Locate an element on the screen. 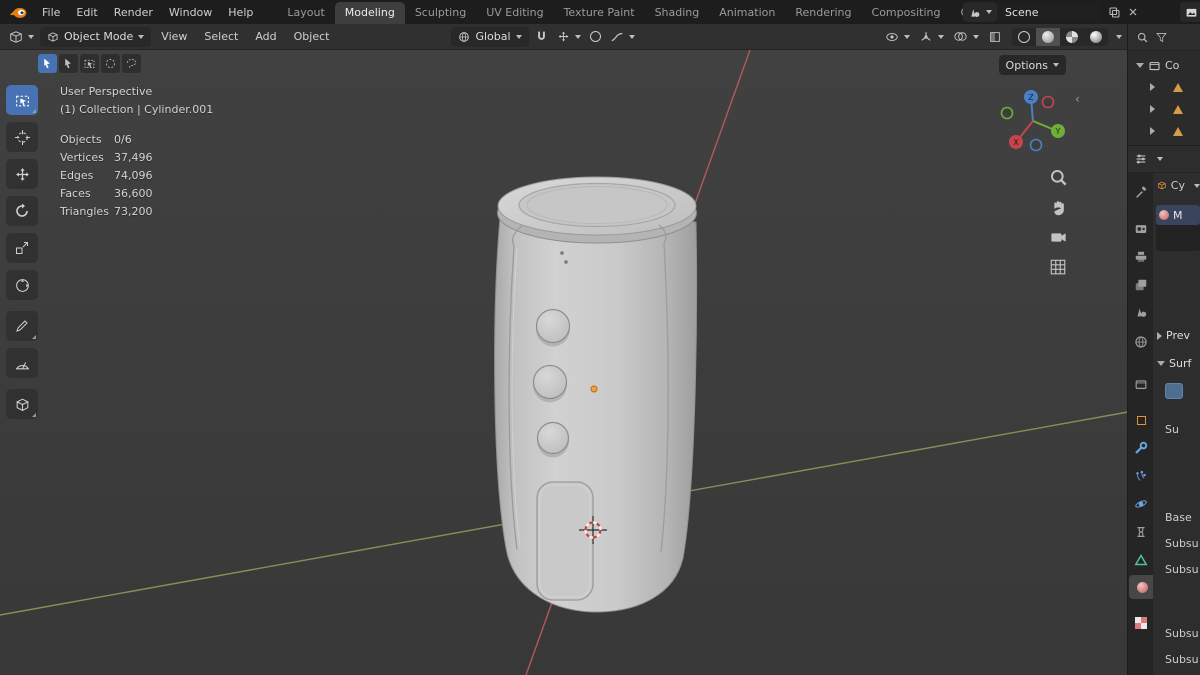  tab-tool is located at coordinates (1141, 193).